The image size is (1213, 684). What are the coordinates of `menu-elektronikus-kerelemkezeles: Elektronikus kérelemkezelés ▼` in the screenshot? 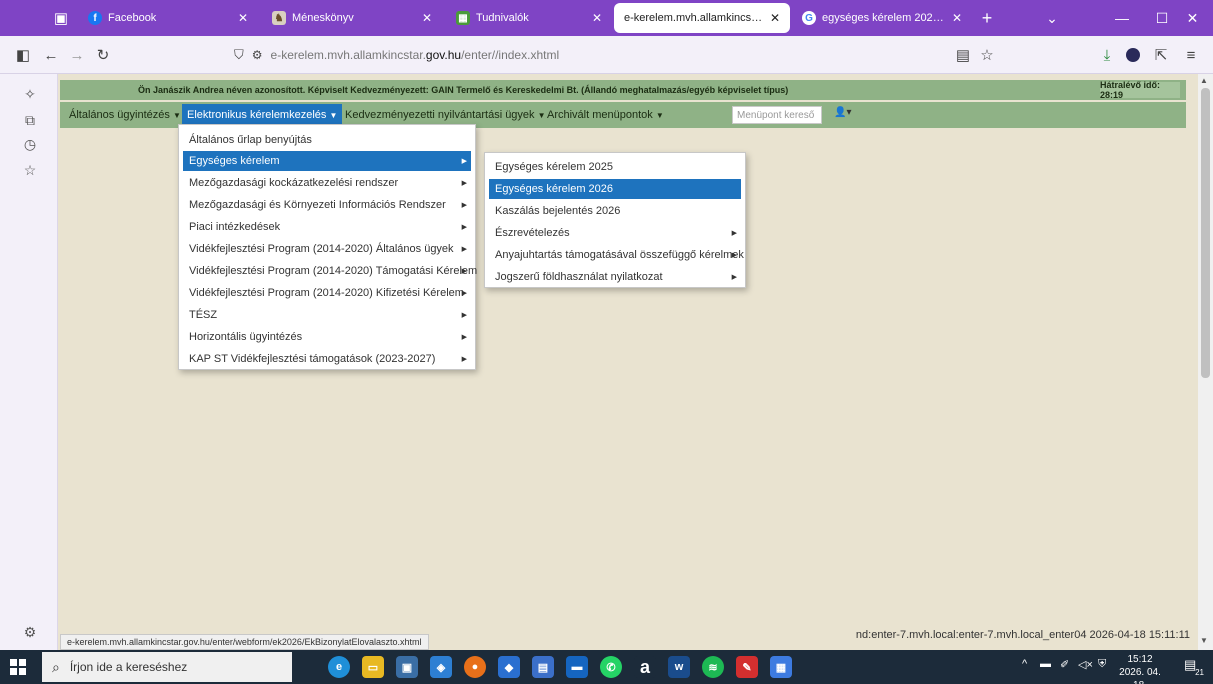 It's located at (262, 115).